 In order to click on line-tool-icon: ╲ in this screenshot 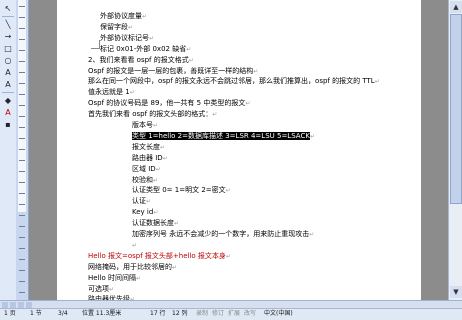, I will do `click(8, 25)`.